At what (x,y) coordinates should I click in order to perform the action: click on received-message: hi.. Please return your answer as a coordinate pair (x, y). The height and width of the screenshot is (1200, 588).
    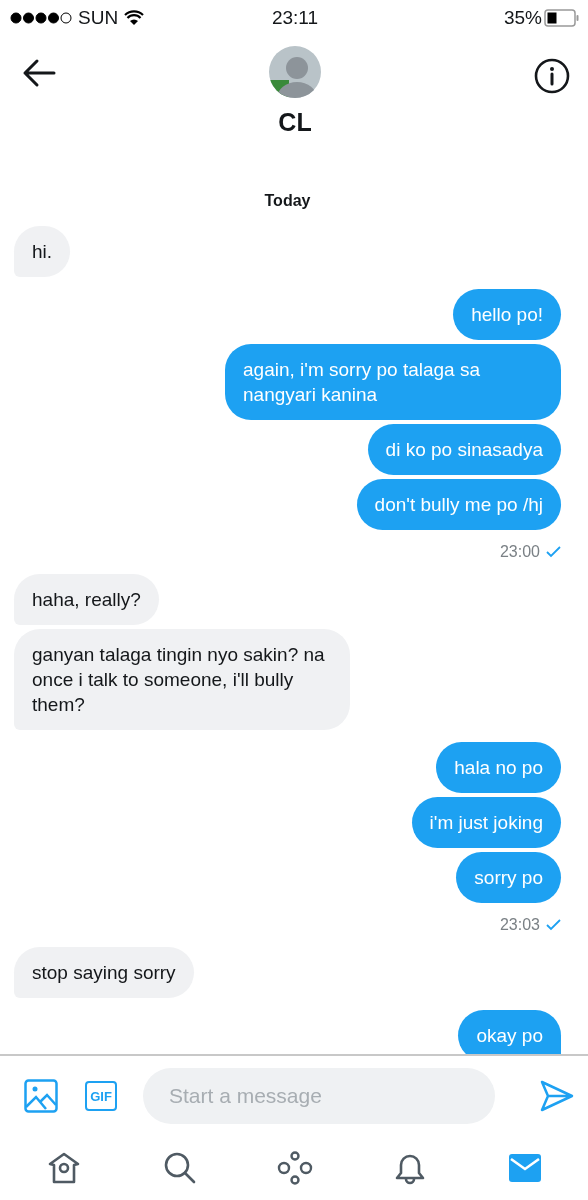
    Looking at the image, I should click on (42, 251).